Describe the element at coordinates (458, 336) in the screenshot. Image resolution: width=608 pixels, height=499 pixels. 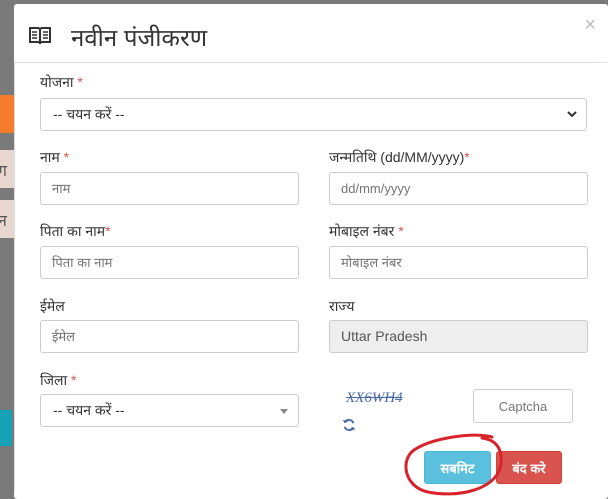
I see `state-field: Uttar Pradesh` at that location.